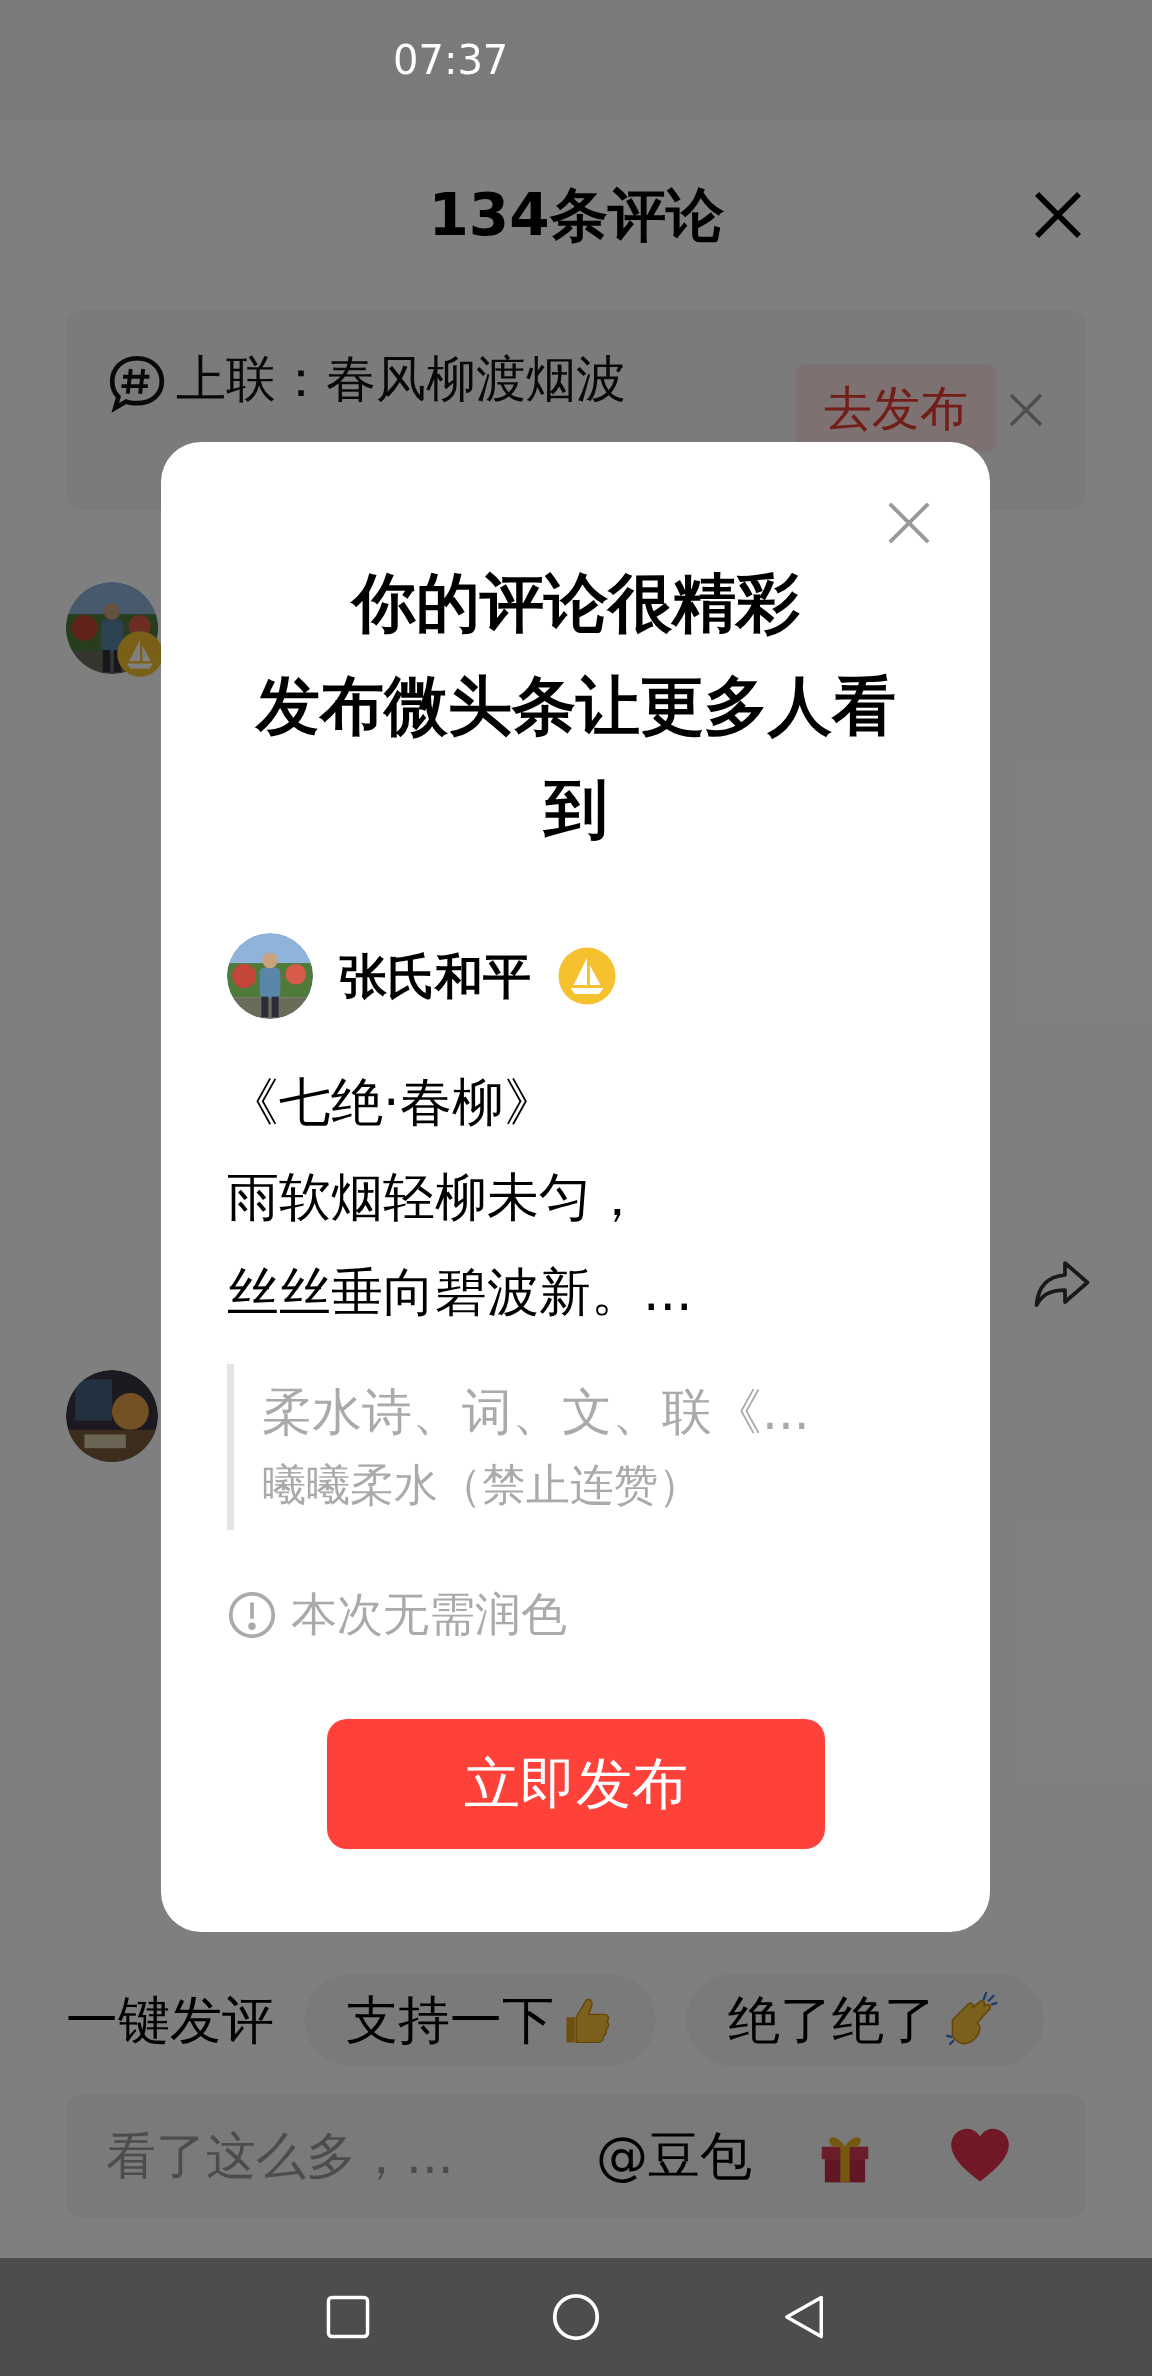 The width and height of the screenshot is (1152, 2376). What do you see at coordinates (865, 2020) in the screenshot?
I see `quick-reply-chip: 绝了绝了` at bounding box center [865, 2020].